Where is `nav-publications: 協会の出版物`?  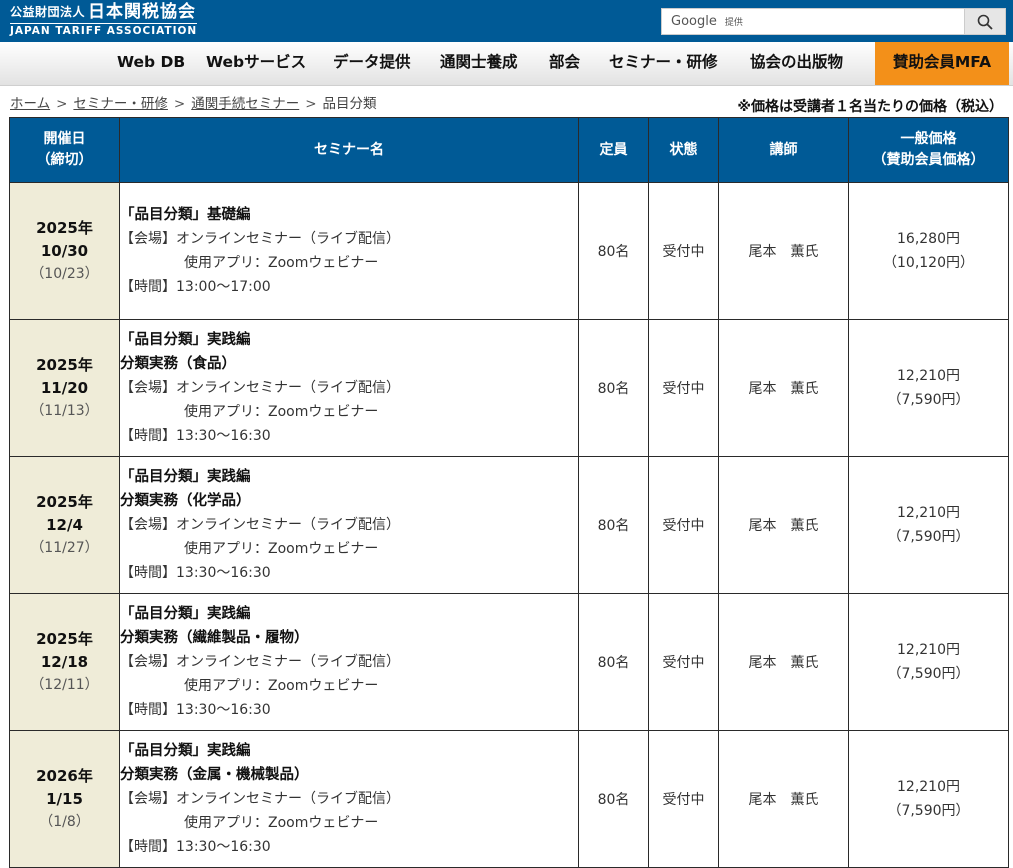 nav-publications: 協会の出版物 is located at coordinates (796, 63).